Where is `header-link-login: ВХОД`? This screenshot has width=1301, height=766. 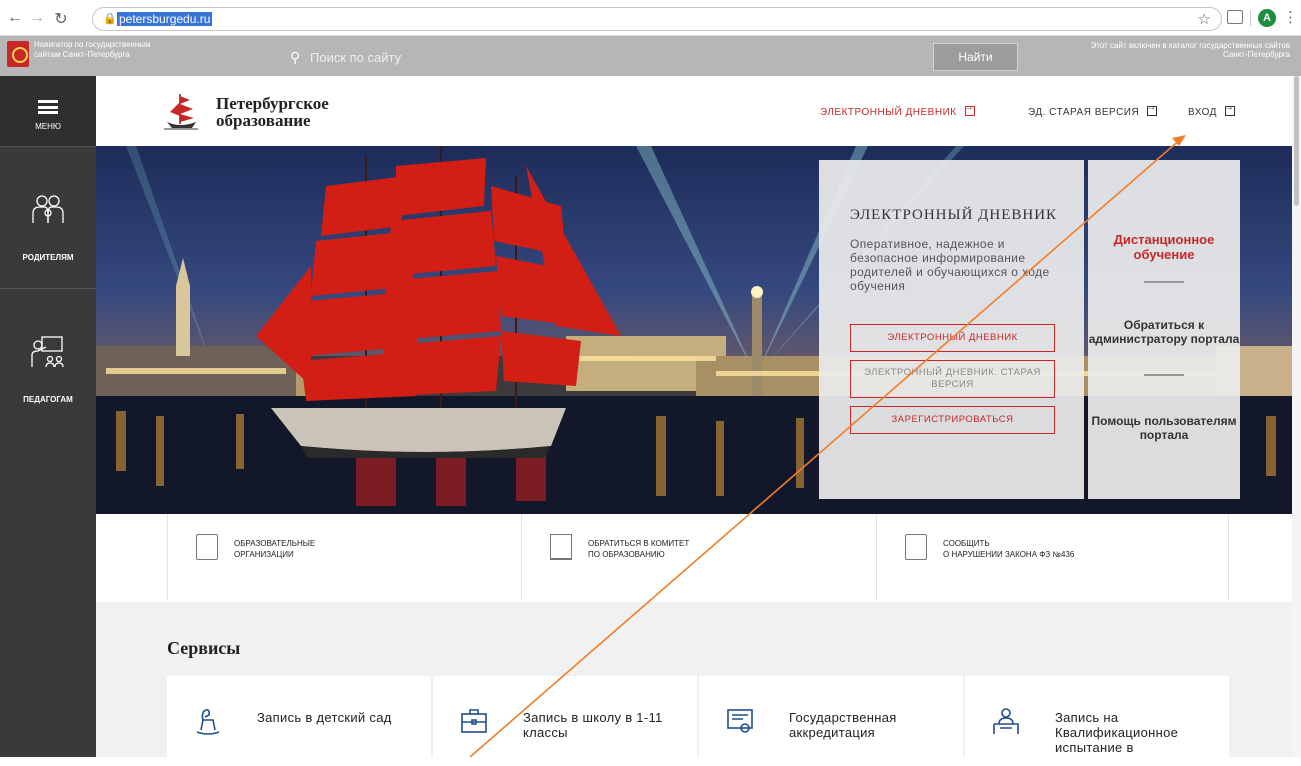 header-link-login: ВХОД is located at coordinates (1211, 110).